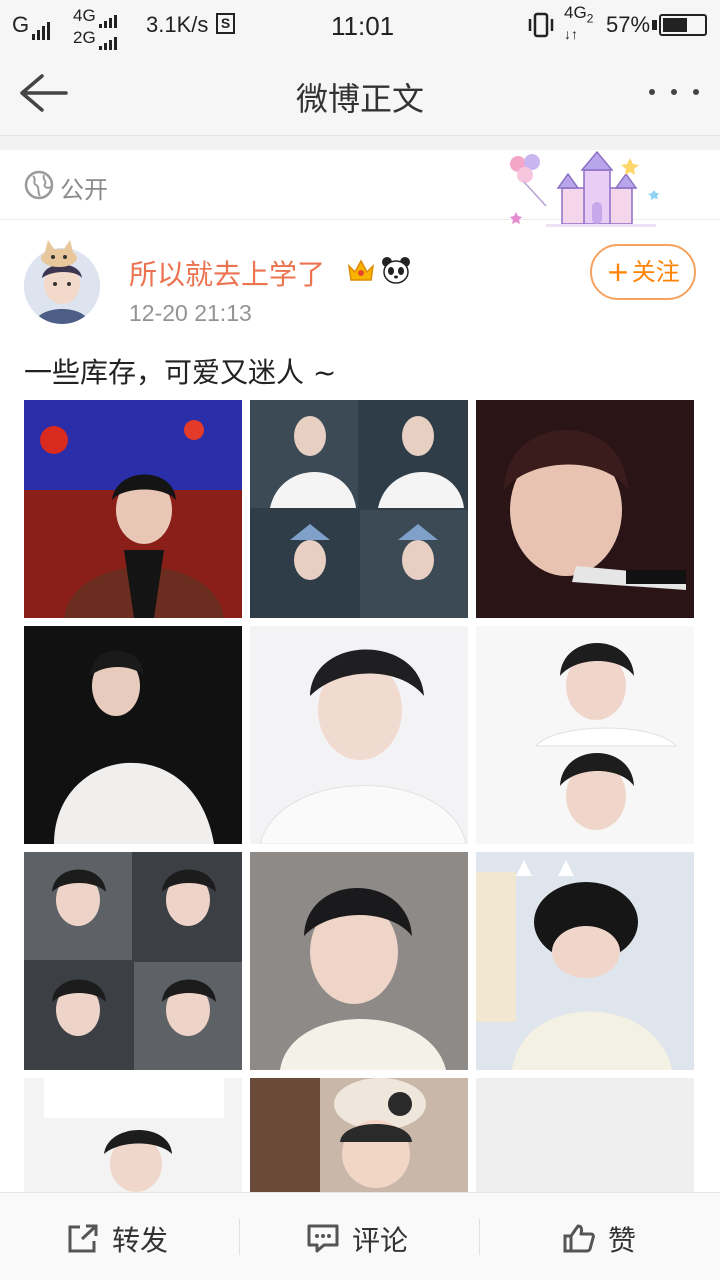 The height and width of the screenshot is (1280, 720). I want to click on network-4g-sub: 2, so click(590, 18).